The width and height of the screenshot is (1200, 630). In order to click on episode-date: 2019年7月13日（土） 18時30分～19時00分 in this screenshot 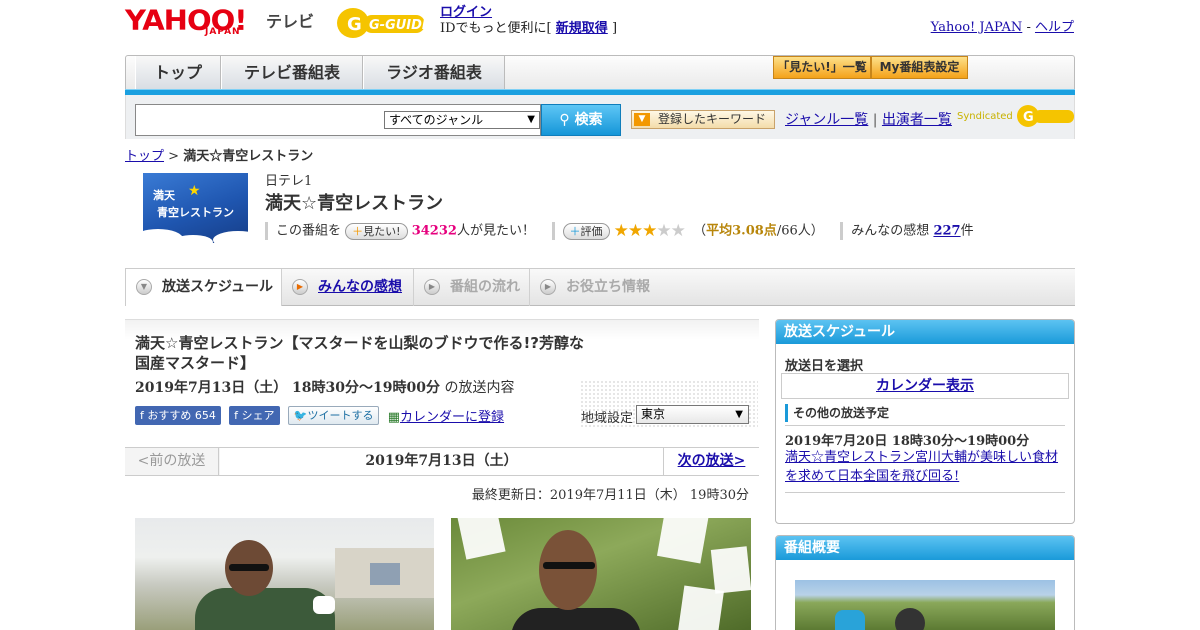, I will do `click(287, 388)`.